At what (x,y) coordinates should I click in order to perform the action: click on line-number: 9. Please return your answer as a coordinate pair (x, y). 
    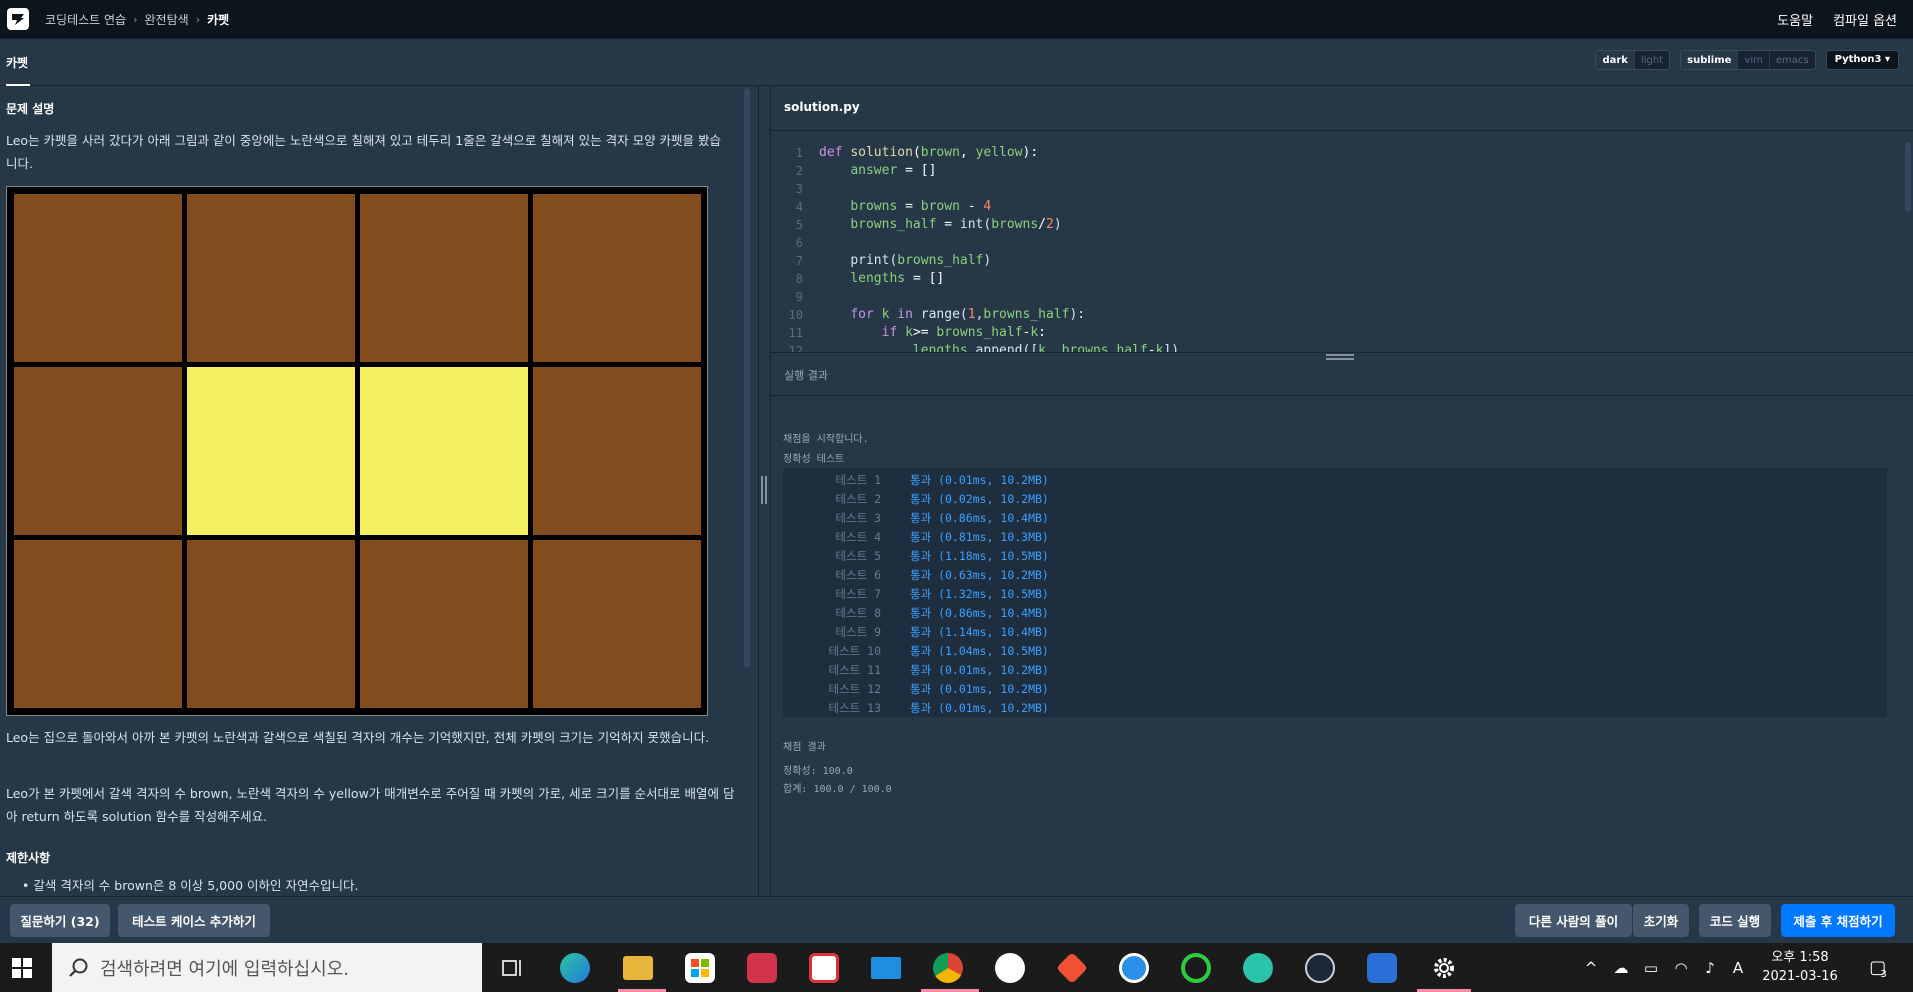
    Looking at the image, I should click on (799, 297).